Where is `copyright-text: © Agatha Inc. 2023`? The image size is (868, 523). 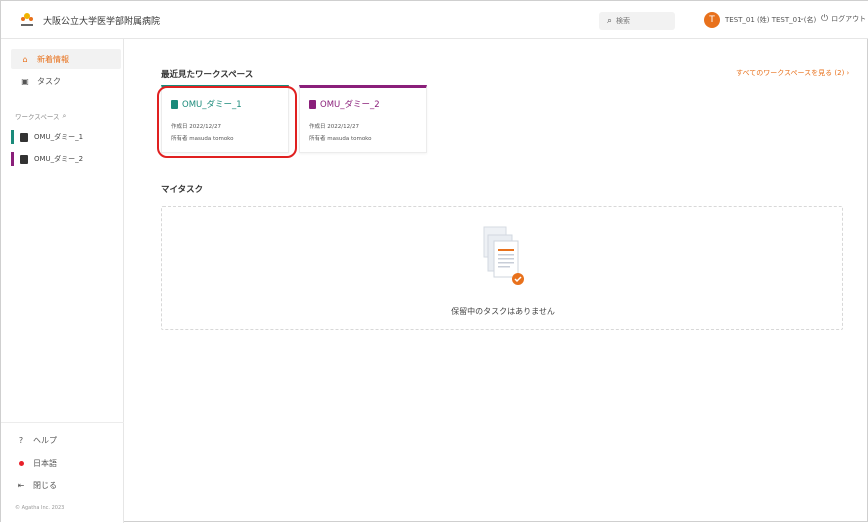 copyright-text: © Agatha Inc. 2023 is located at coordinates (40, 508).